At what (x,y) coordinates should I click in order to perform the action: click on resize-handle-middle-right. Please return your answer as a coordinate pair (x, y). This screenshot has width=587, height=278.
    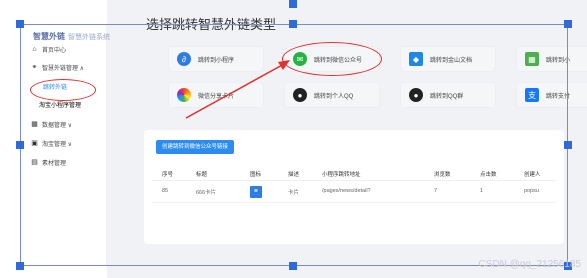
    Looking at the image, I should click on (568, 145).